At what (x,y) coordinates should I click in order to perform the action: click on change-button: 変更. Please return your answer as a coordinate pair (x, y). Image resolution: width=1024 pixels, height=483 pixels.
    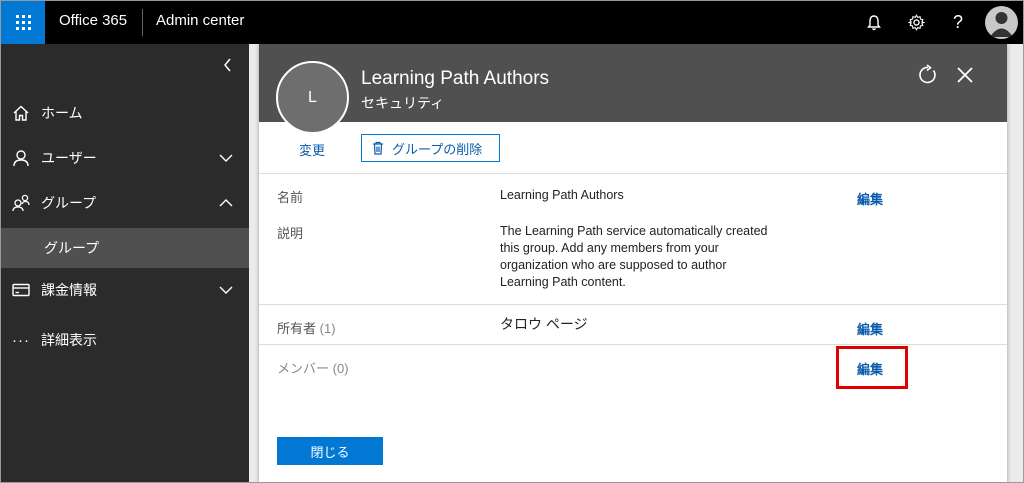
    Looking at the image, I should click on (312, 149).